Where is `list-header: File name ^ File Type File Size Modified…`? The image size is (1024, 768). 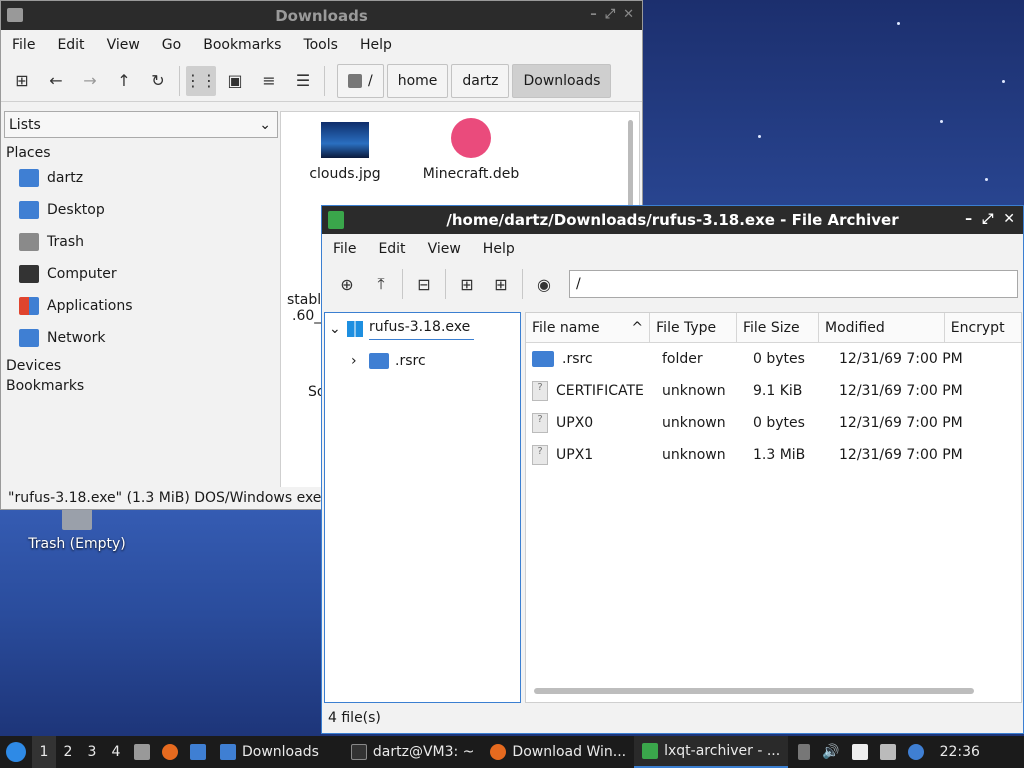
list-header: File name ^ File Type File Size Modified… is located at coordinates (773, 328).